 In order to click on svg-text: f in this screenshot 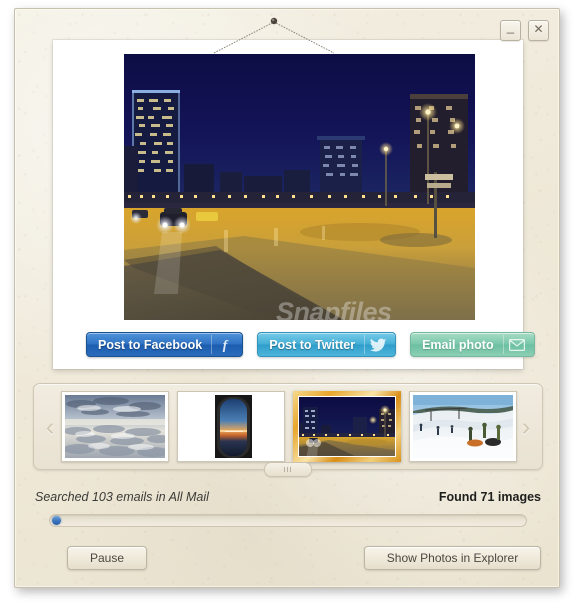, I will do `click(226, 346)`.